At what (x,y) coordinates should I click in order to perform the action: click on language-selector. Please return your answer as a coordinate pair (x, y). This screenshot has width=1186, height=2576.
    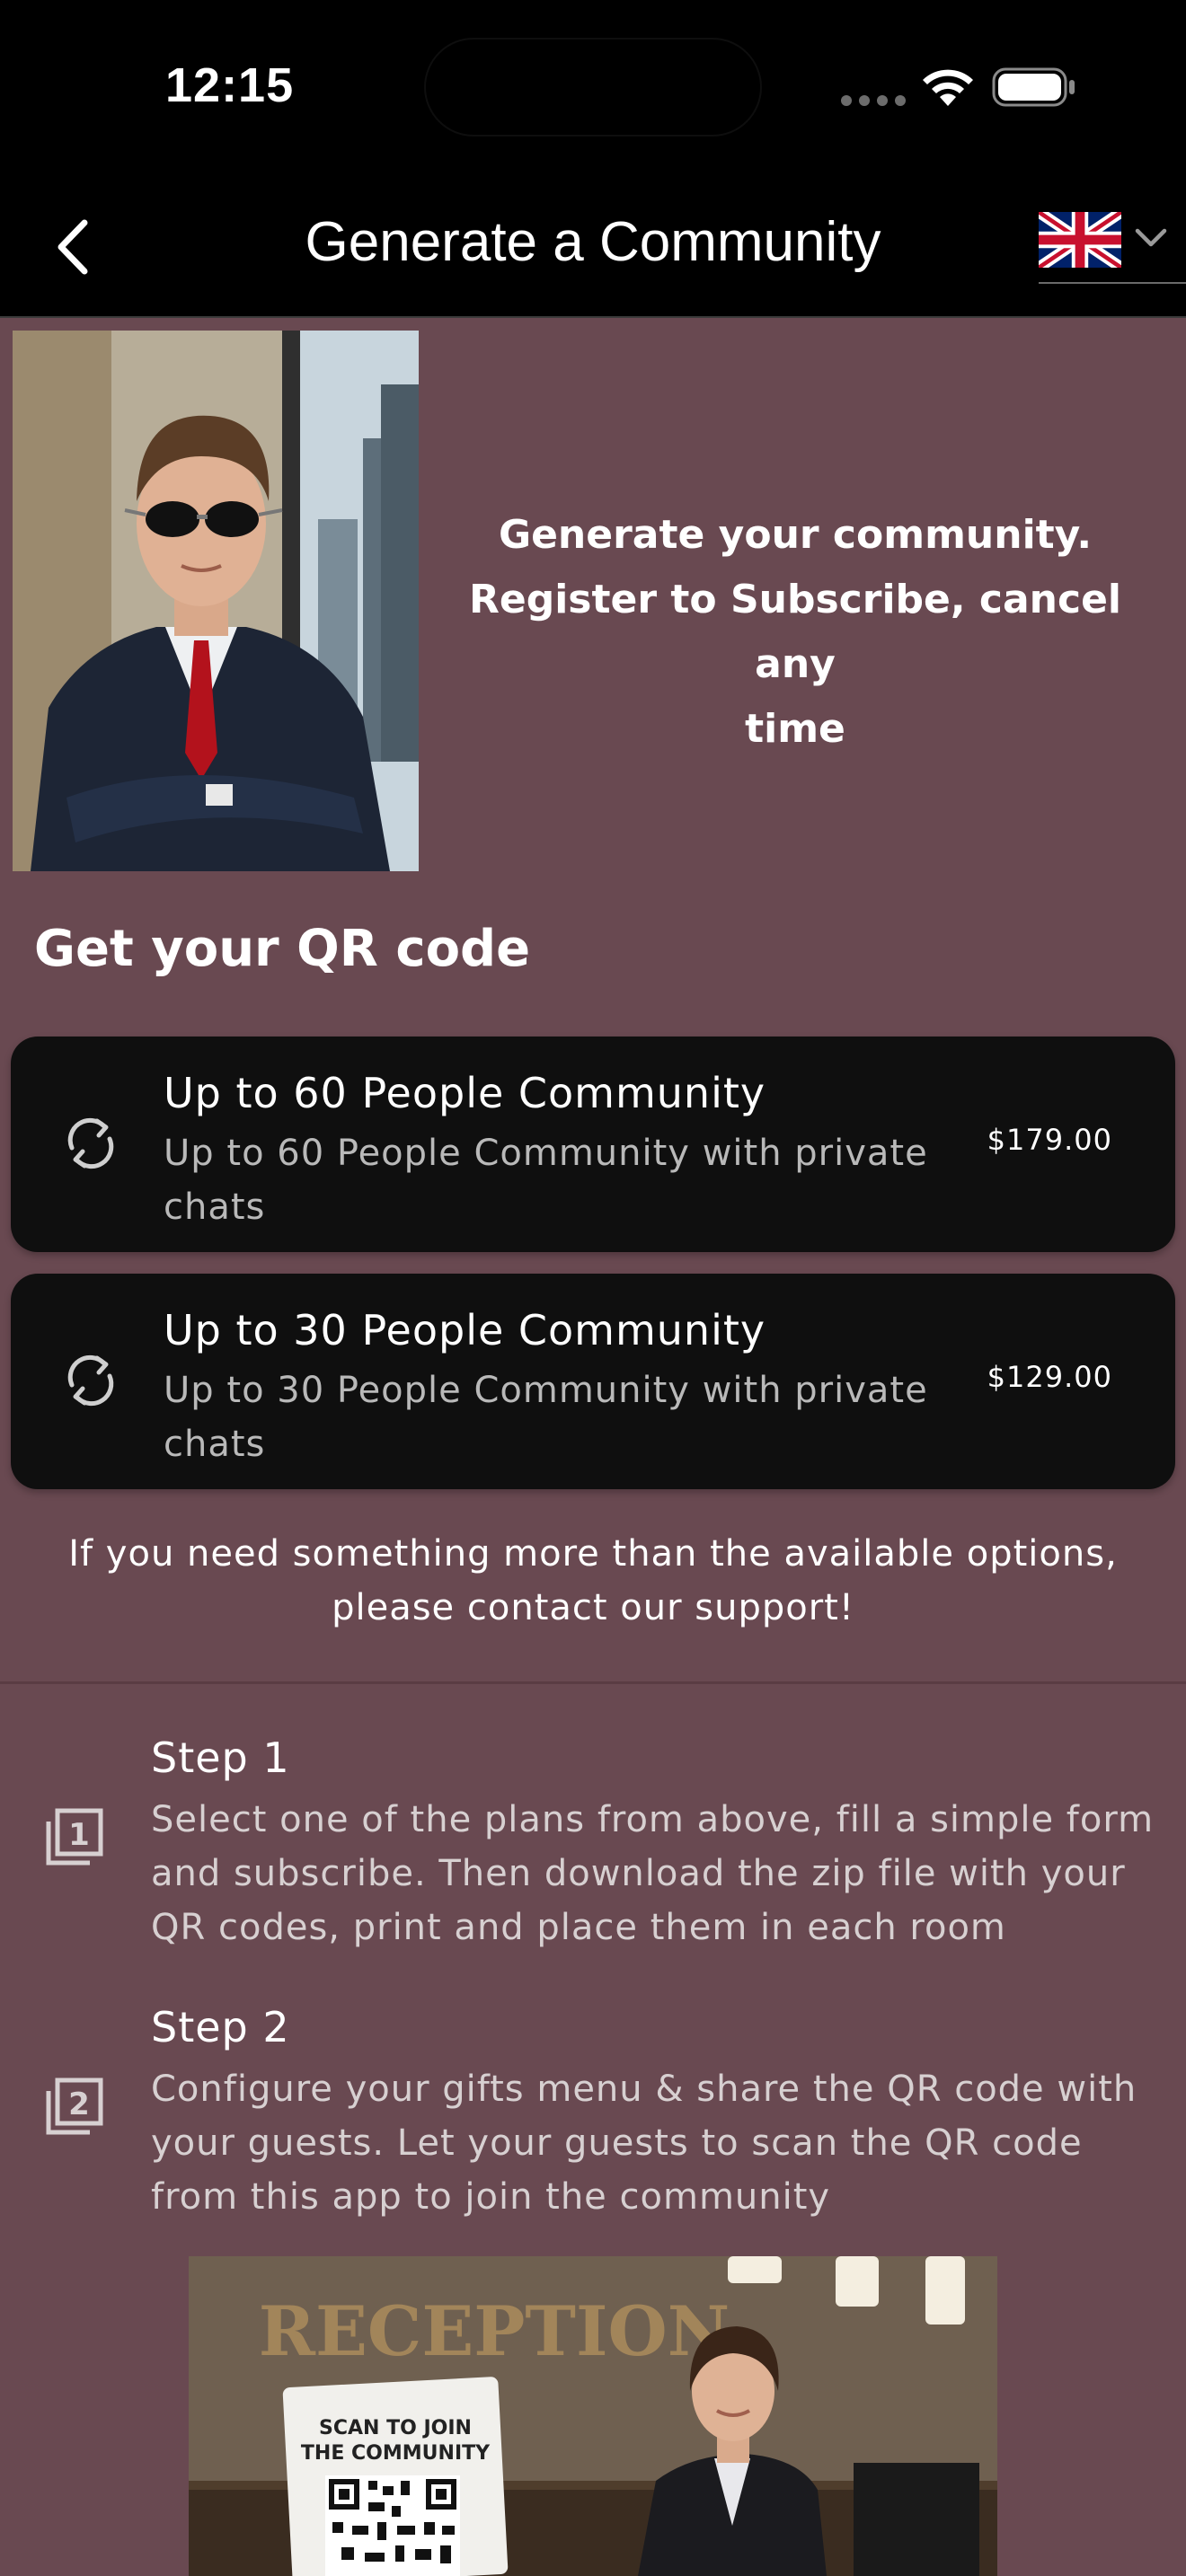
    Looking at the image, I should click on (1112, 248).